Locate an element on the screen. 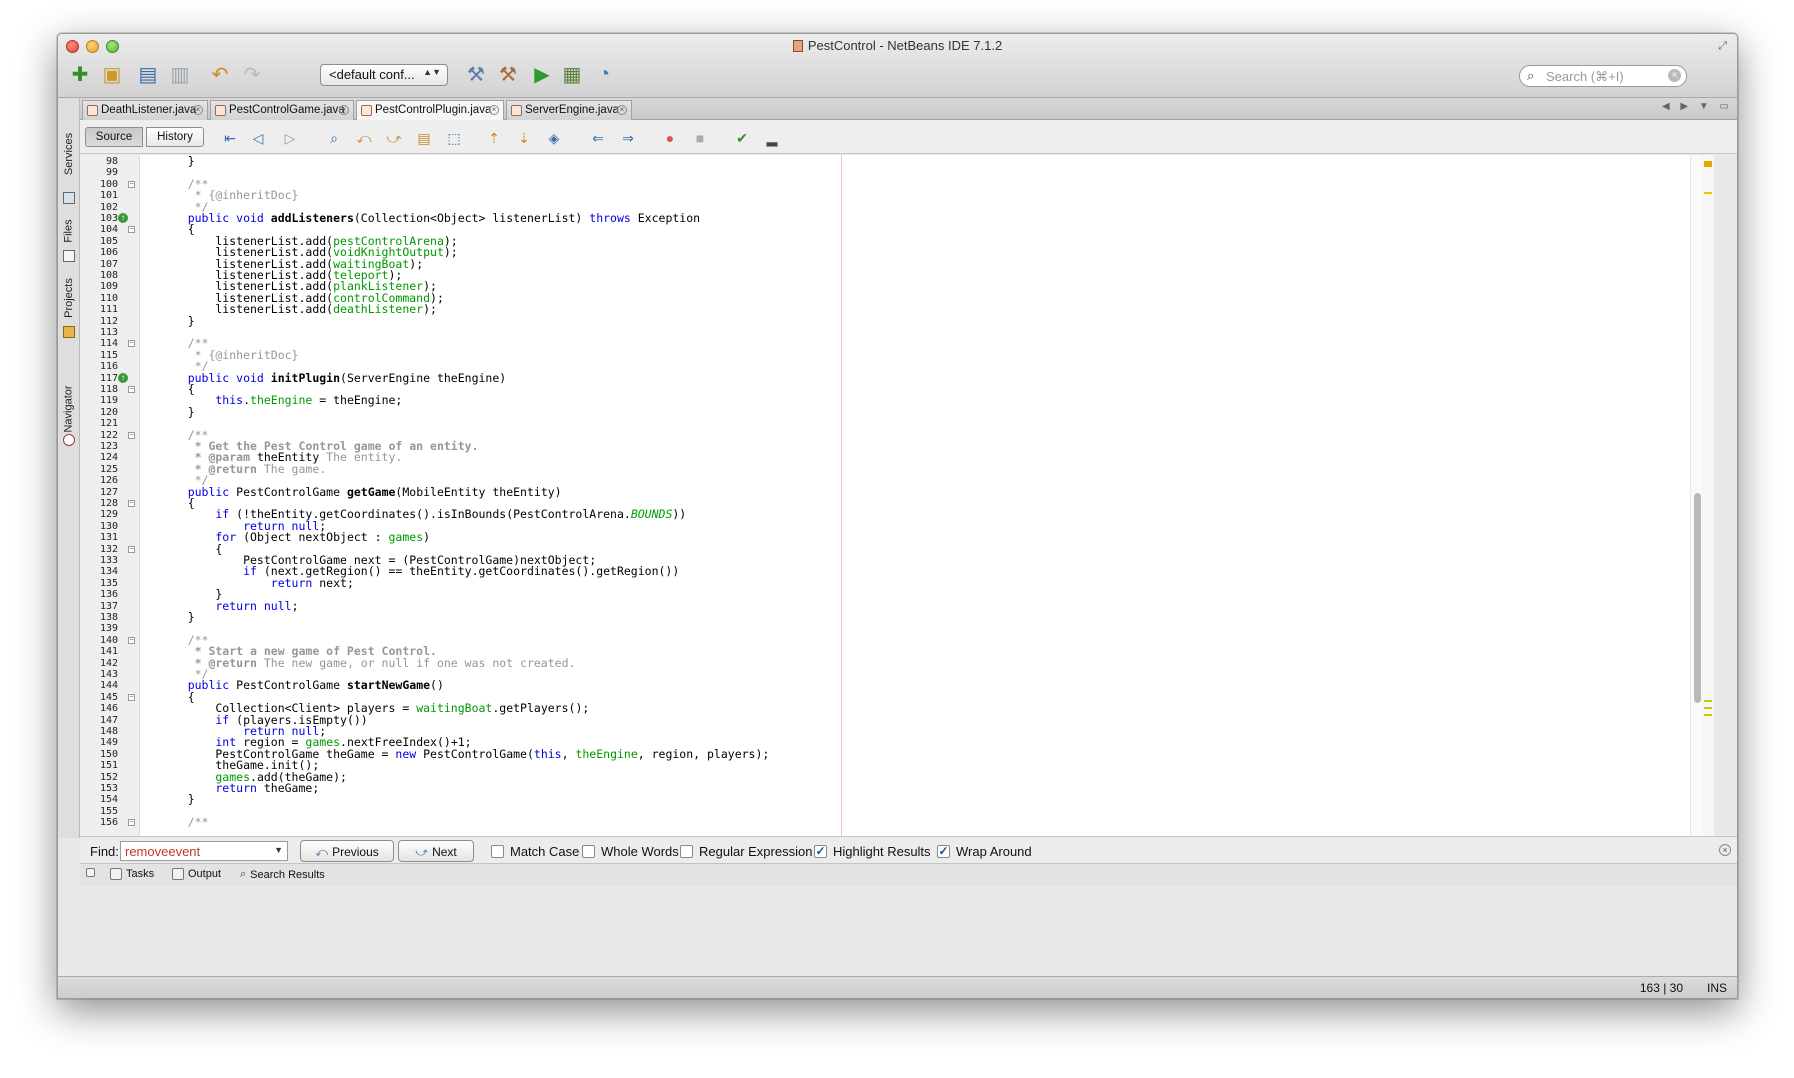 Image resolution: width=1794 pixels, height=1078 pixels. back-icon: ◁ is located at coordinates (258, 138).